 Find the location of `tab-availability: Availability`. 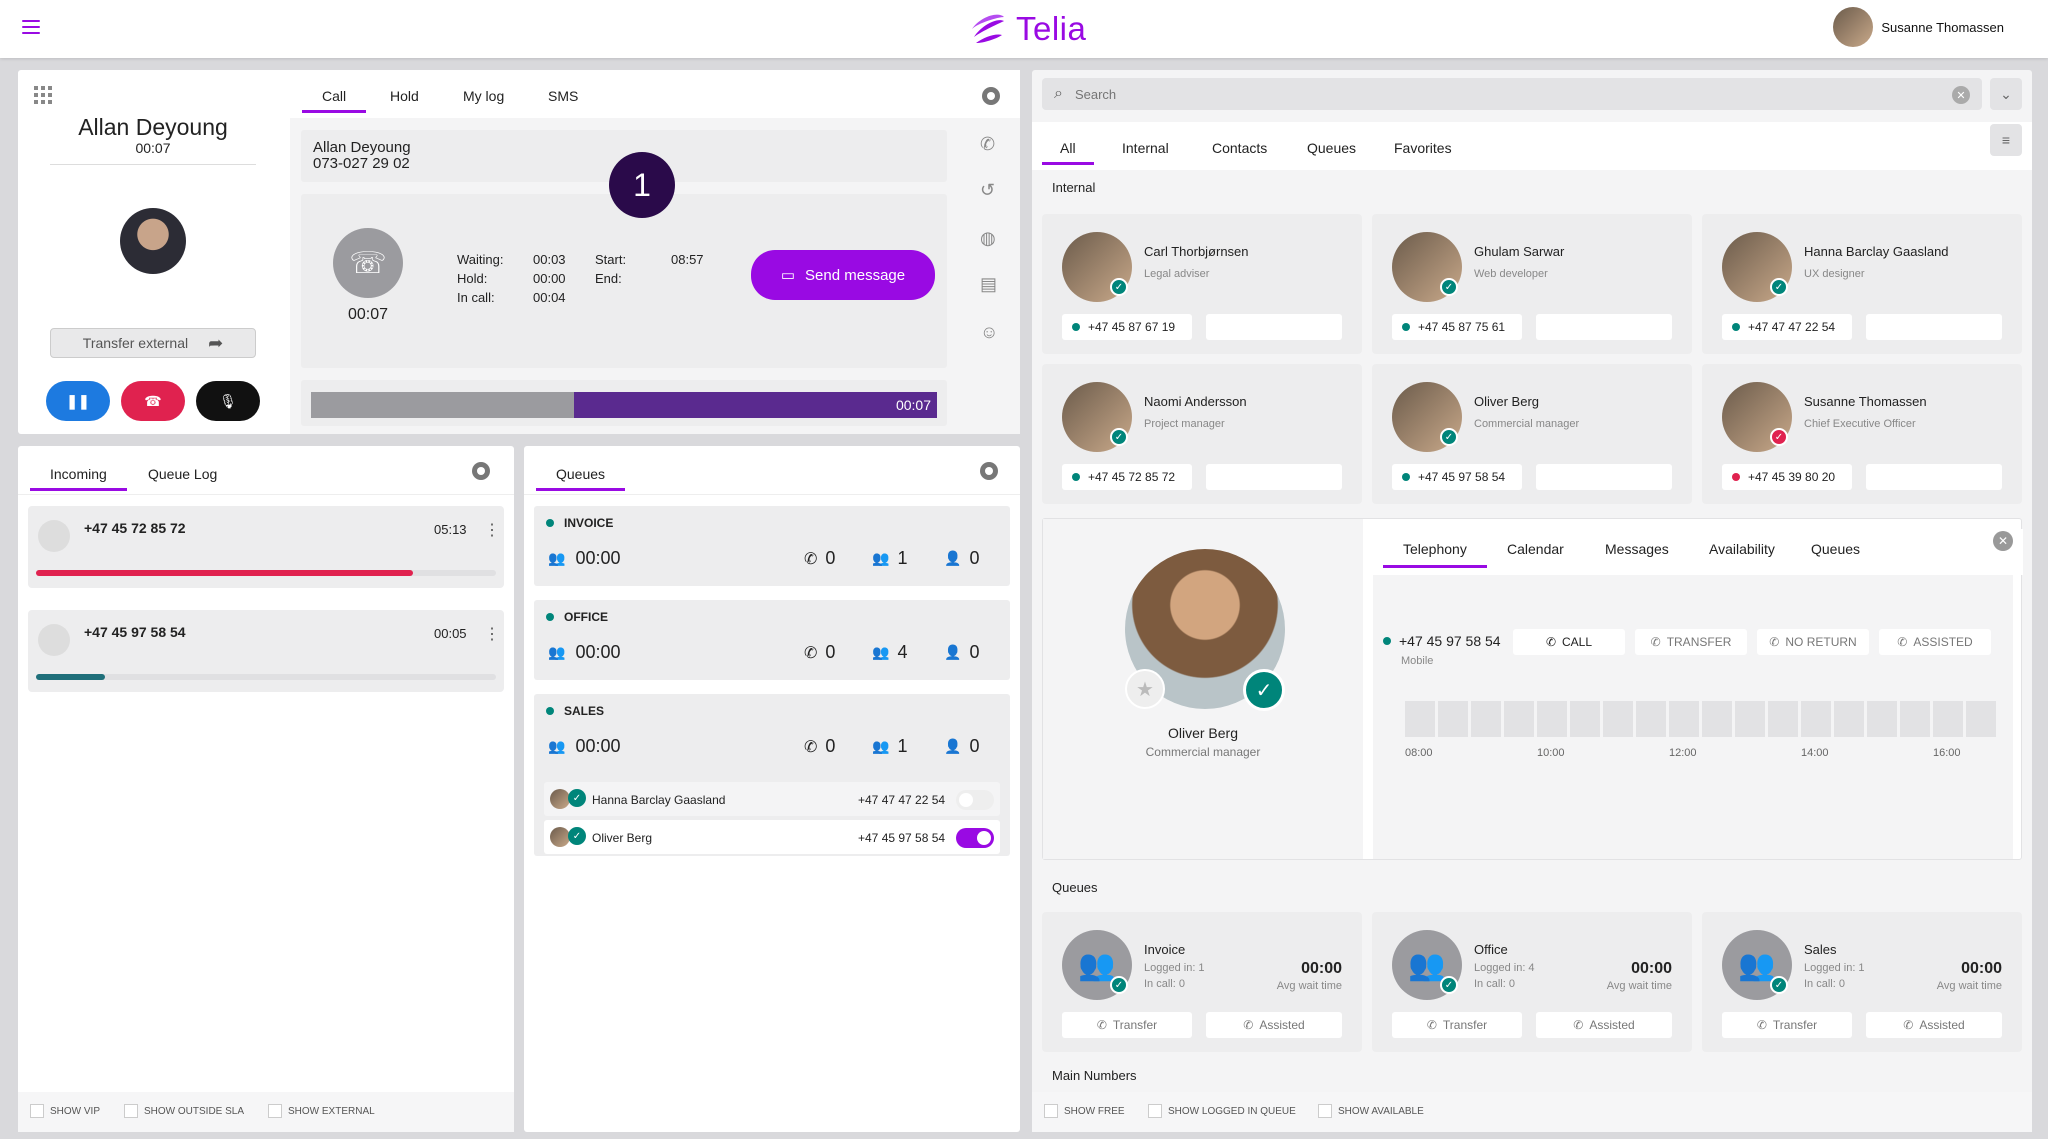

tab-availability: Availability is located at coordinates (1742, 552).